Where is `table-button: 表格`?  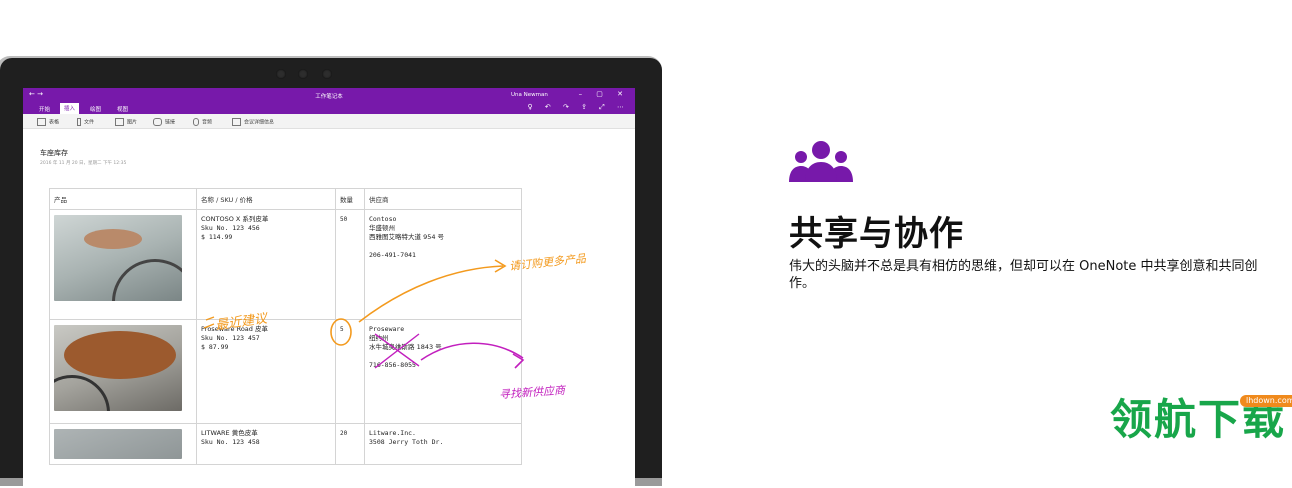 table-button: 表格 is located at coordinates (48, 122).